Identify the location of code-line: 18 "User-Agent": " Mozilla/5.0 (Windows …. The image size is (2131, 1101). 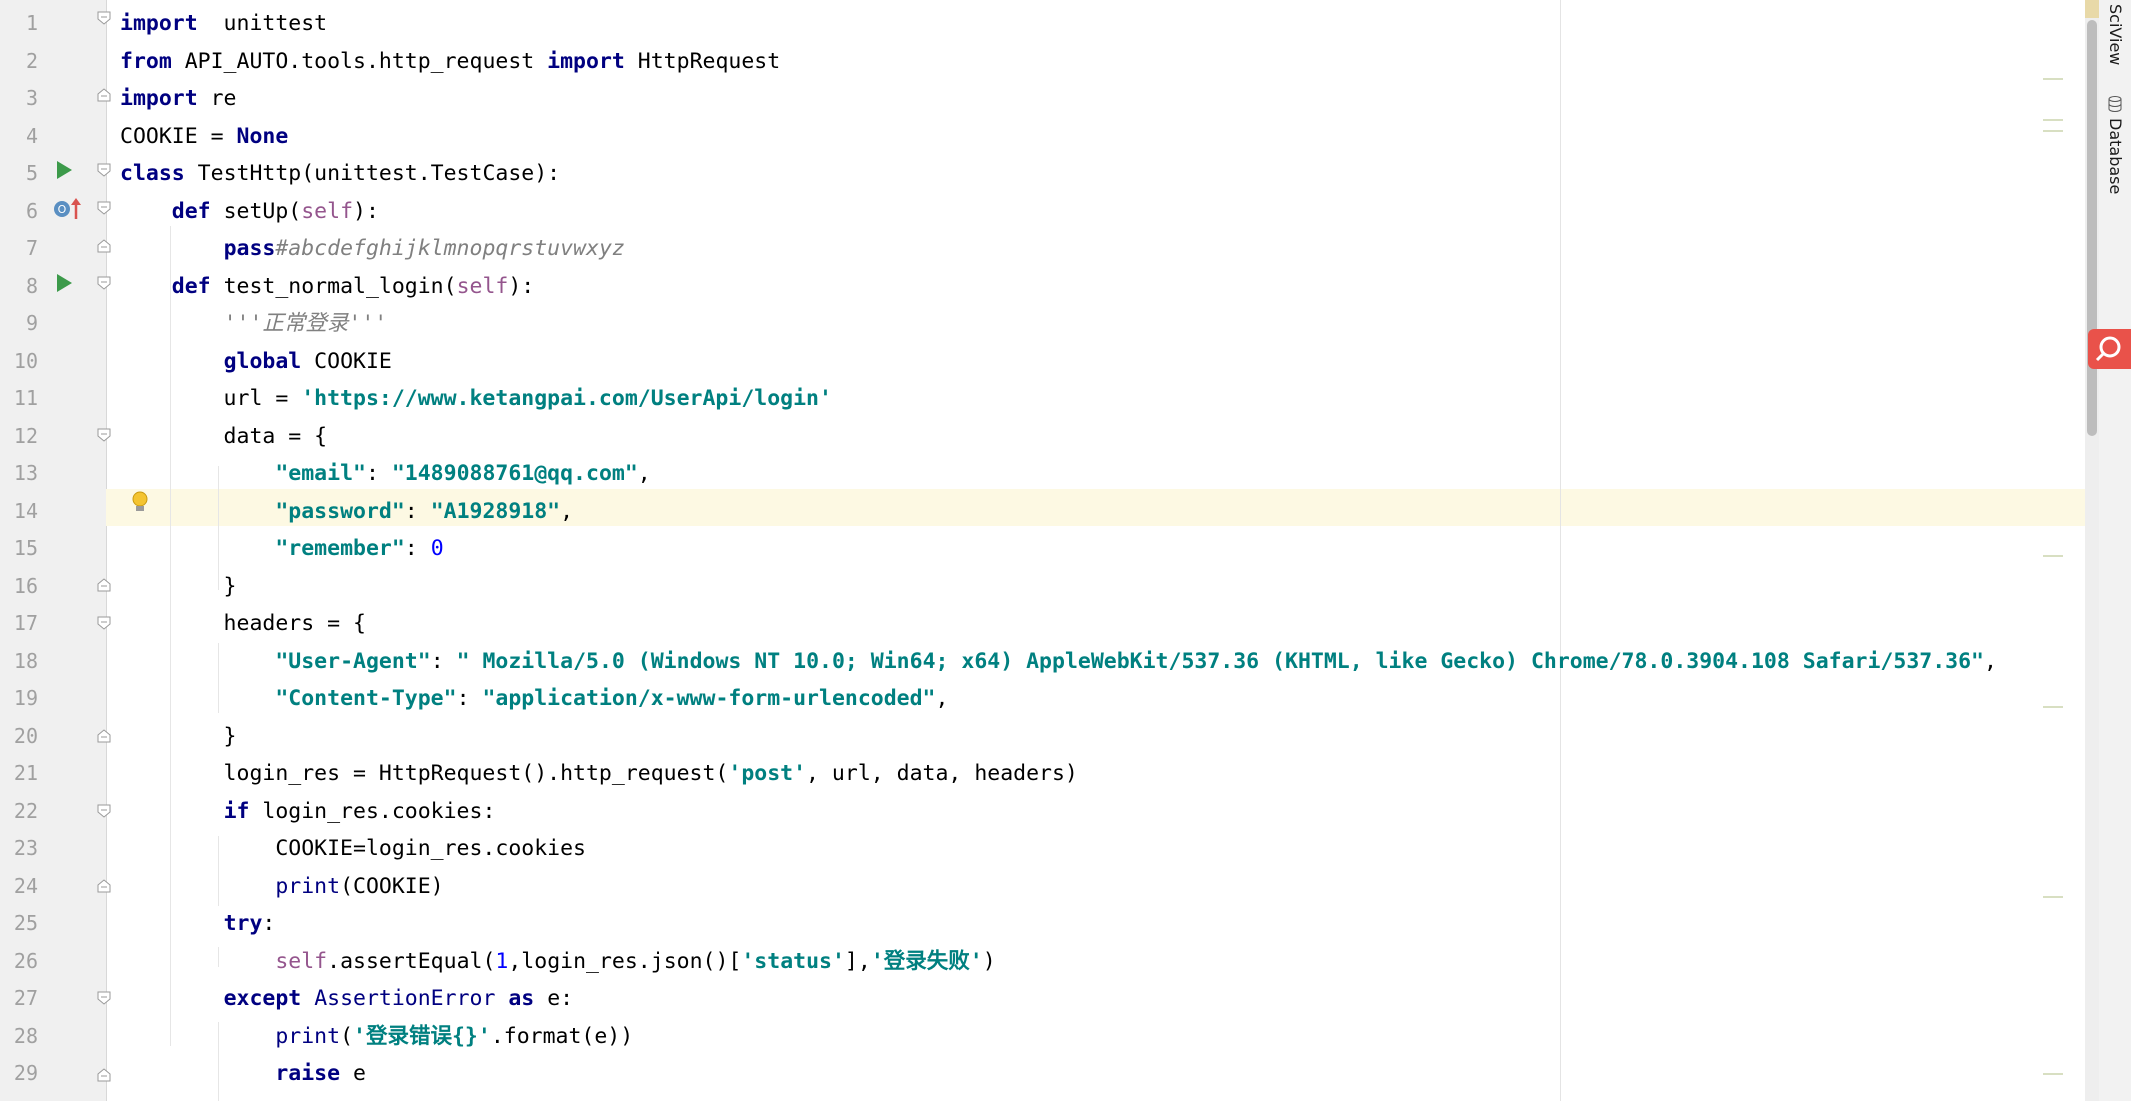
(1042, 662).